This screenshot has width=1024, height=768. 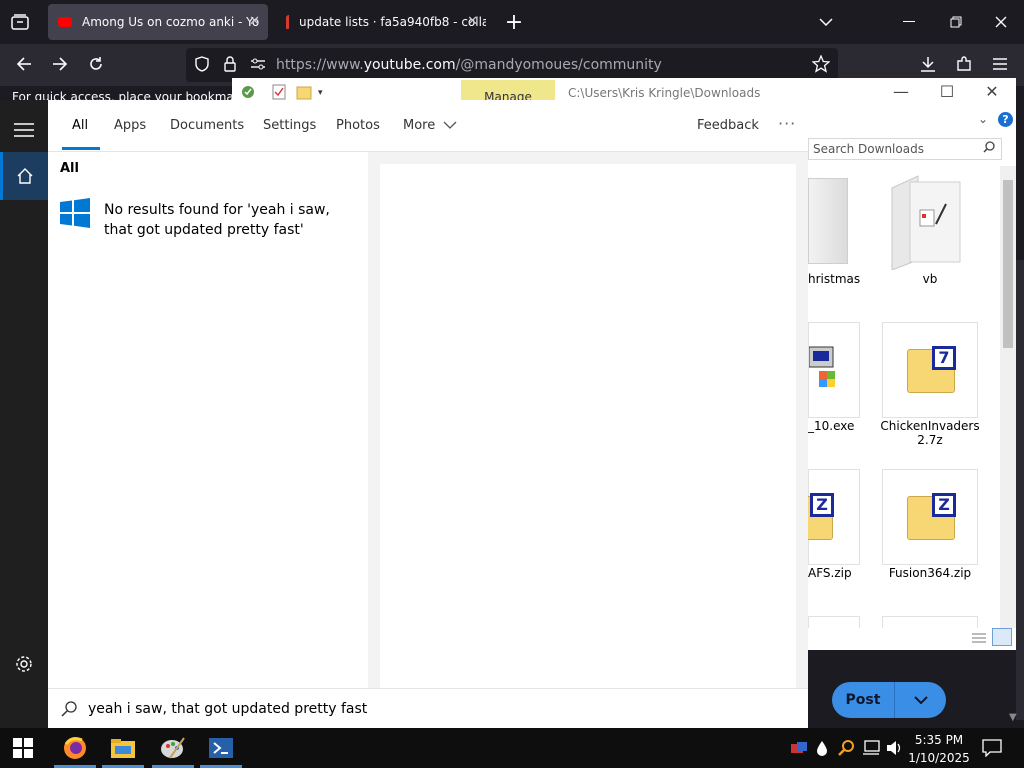 What do you see at coordinates (1013, 717) in the screenshot?
I see `scroll-down-icon: ▼` at bounding box center [1013, 717].